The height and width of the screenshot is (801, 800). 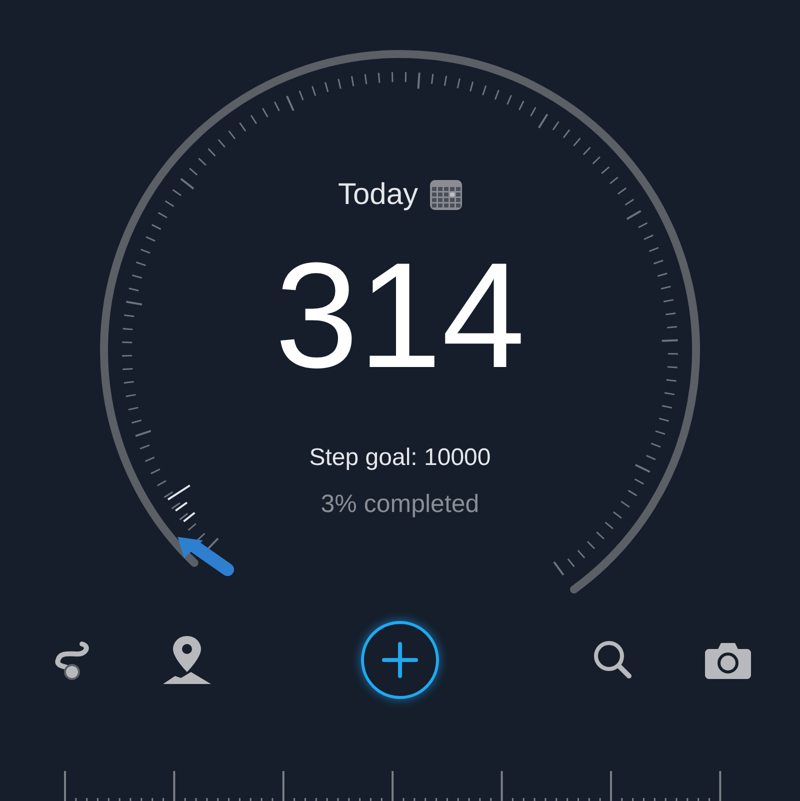 What do you see at coordinates (378, 195) in the screenshot?
I see `date-label: Today` at bounding box center [378, 195].